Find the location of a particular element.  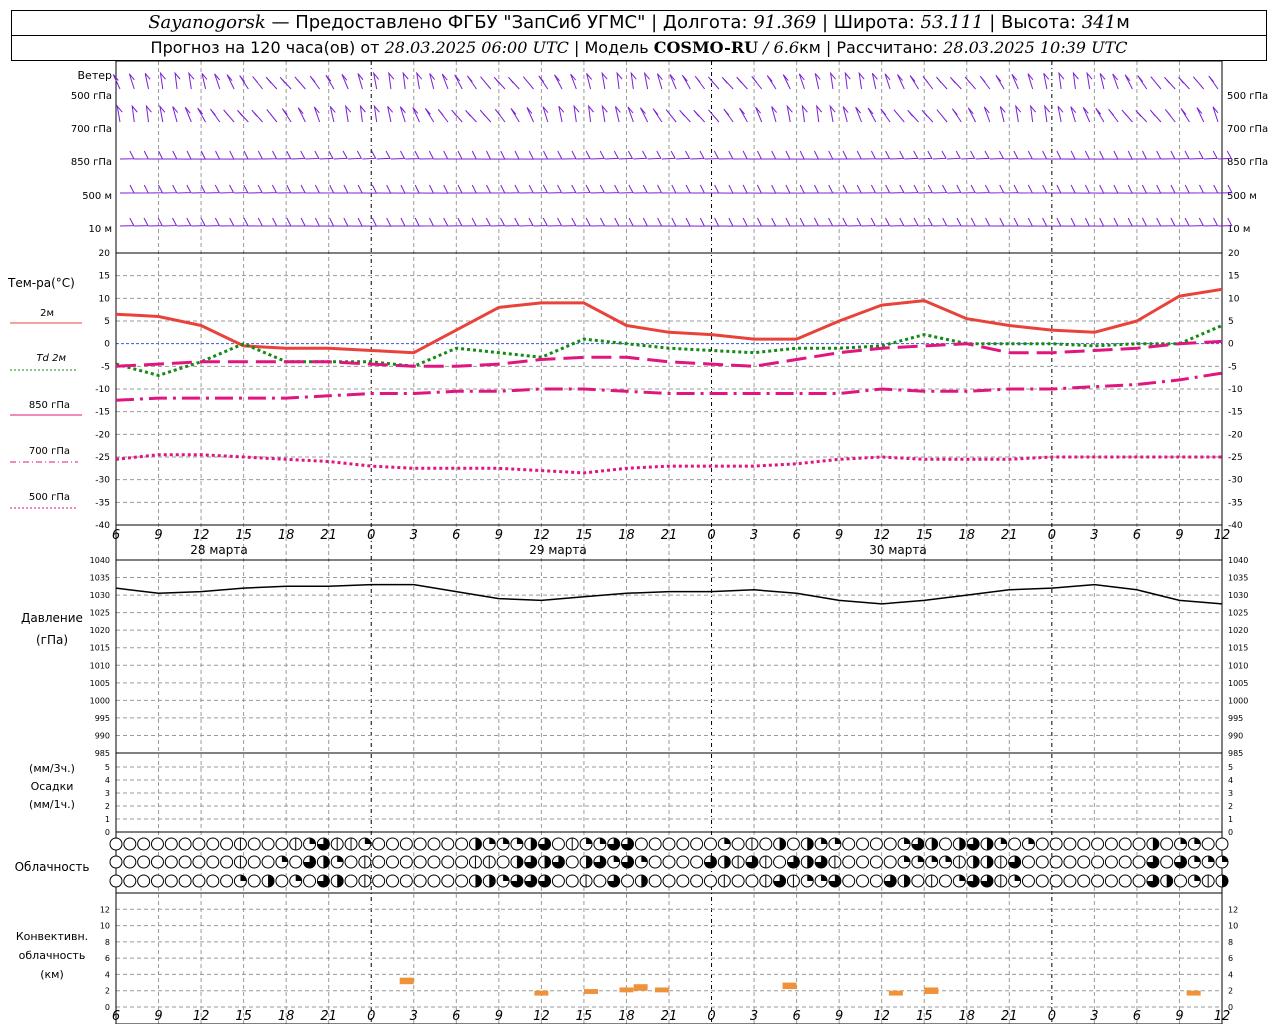

cloud-circle-r1-c40 is located at coordinates (669, 862).